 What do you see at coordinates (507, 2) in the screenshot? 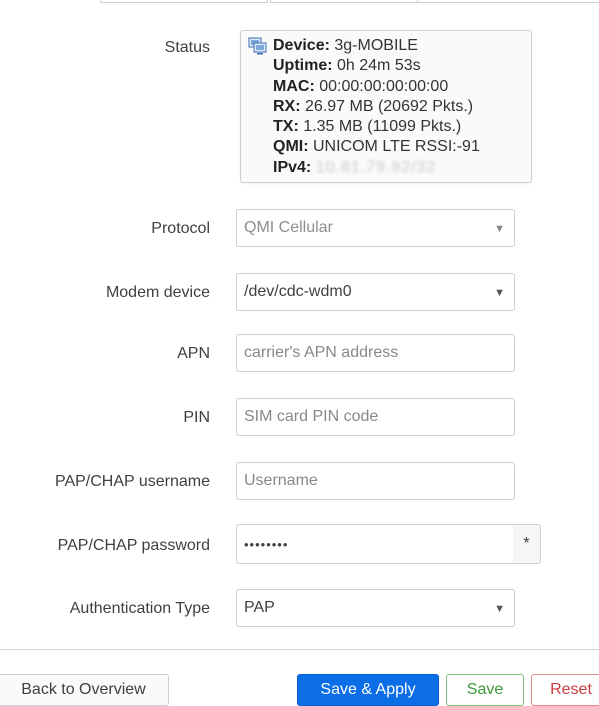
I see `tab-strip-border` at bounding box center [507, 2].